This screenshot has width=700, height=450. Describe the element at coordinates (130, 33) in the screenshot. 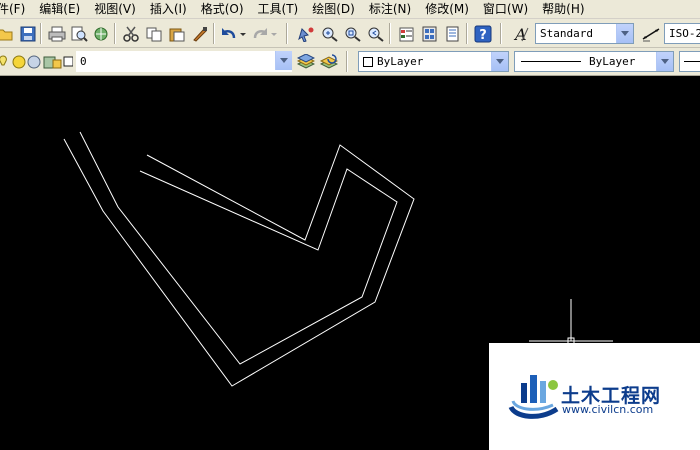

I see `cut-icon` at that location.